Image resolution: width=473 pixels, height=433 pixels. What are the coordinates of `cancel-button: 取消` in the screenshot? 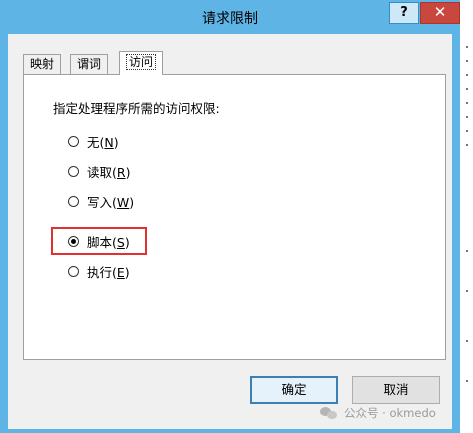 It's located at (396, 390).